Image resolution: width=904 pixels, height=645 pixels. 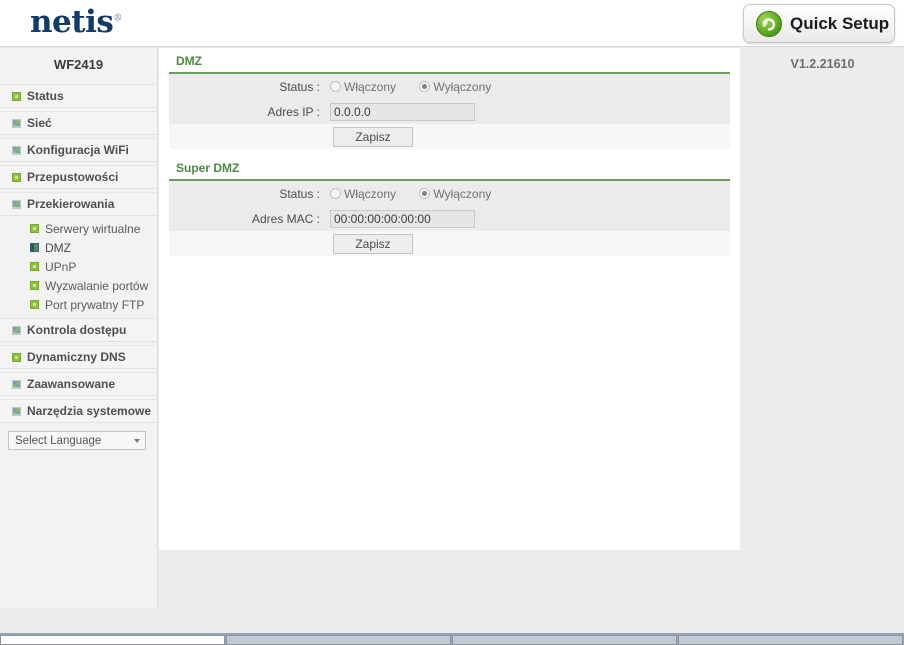 I want to click on sidebar-subitem-dmz: DMZ, so click(x=78, y=247).